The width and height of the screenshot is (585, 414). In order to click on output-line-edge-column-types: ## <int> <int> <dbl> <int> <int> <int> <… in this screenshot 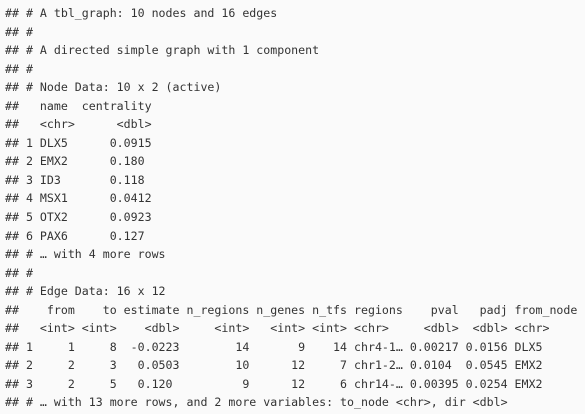, I will do `click(277, 328)`.